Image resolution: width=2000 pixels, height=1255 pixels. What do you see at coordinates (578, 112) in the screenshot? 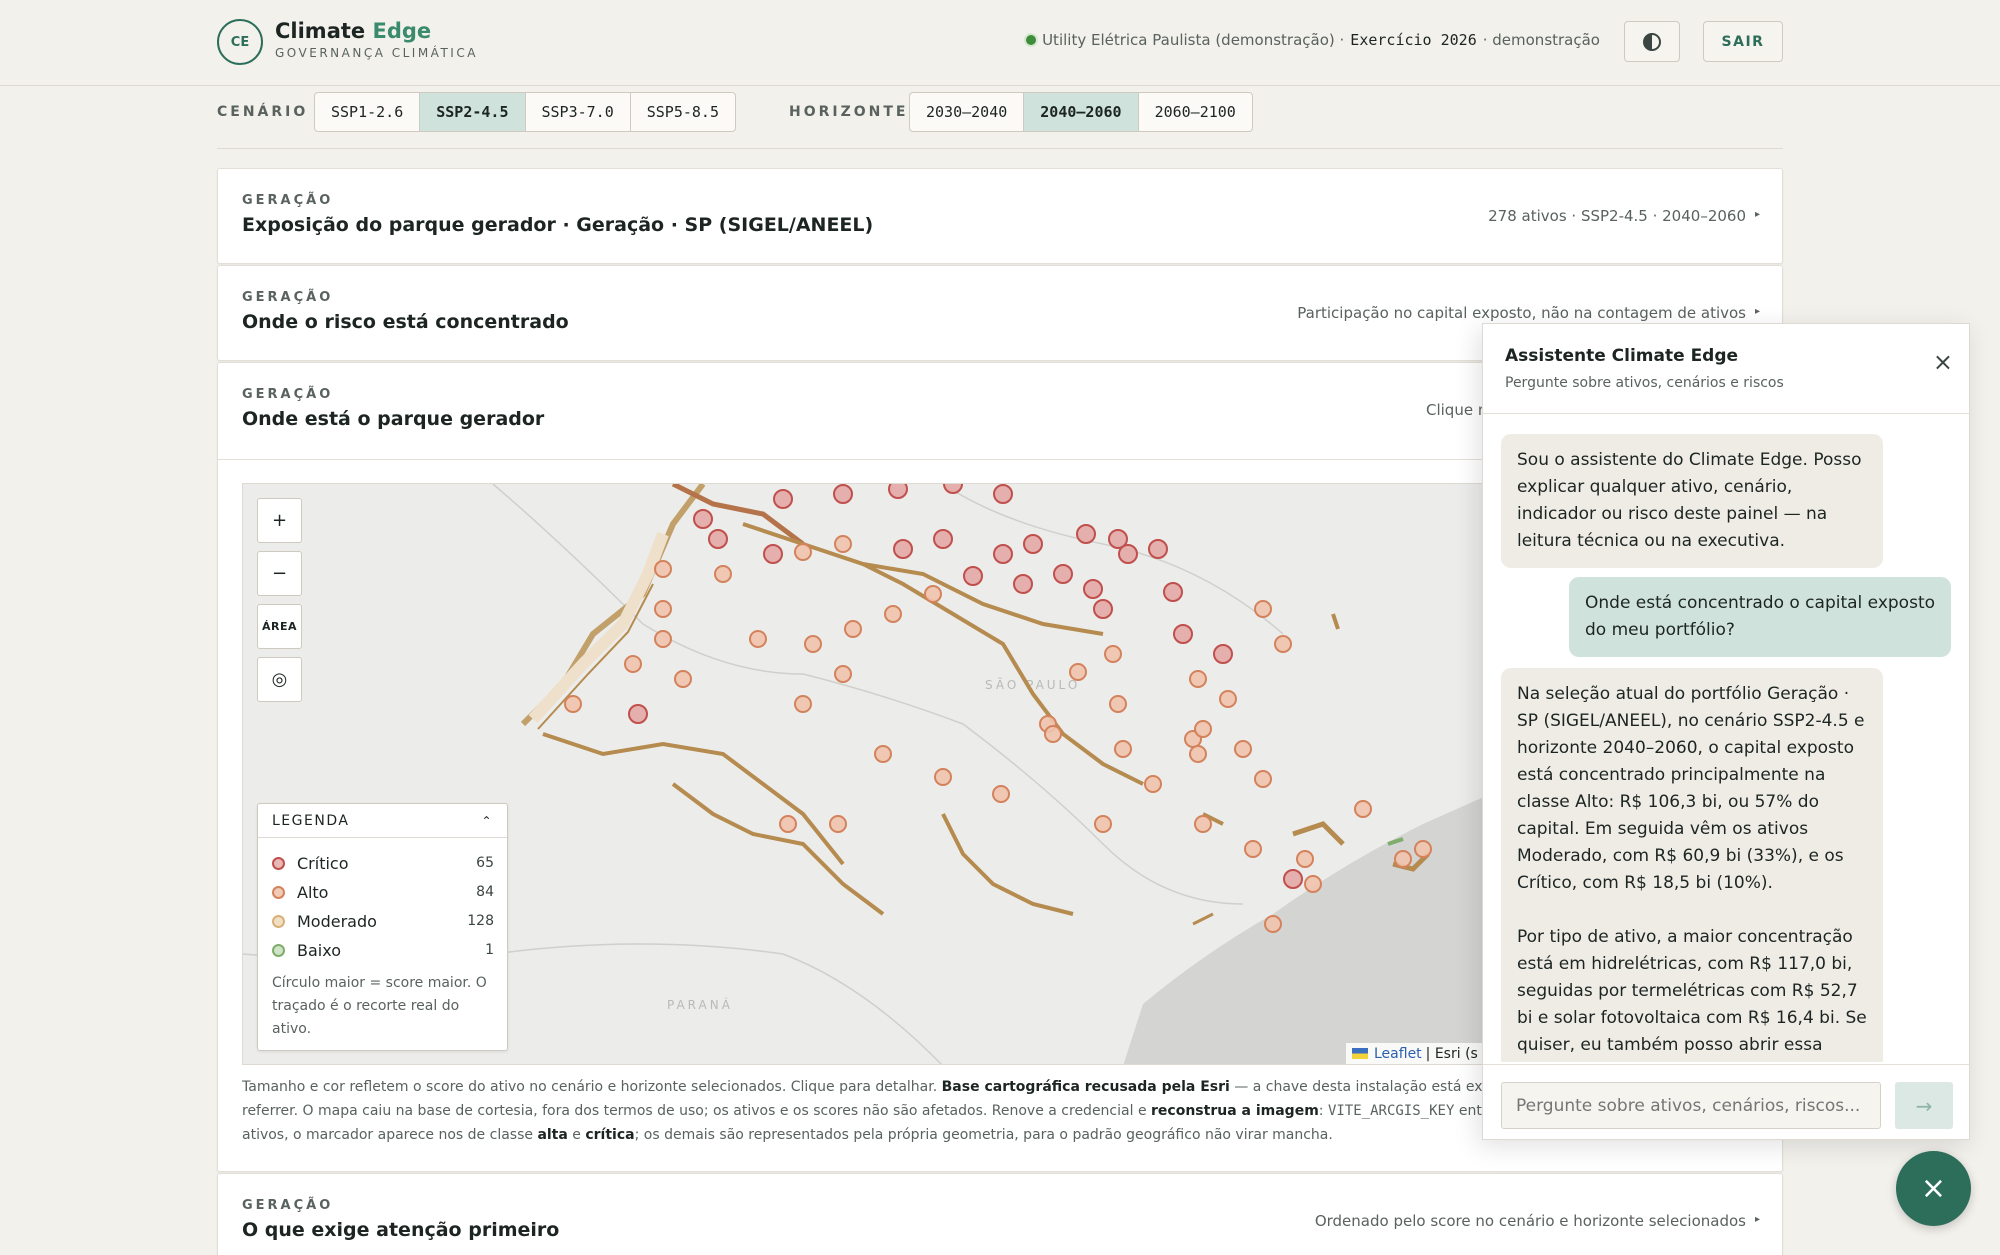
I see `scenario-option: SSP3-7.0` at bounding box center [578, 112].